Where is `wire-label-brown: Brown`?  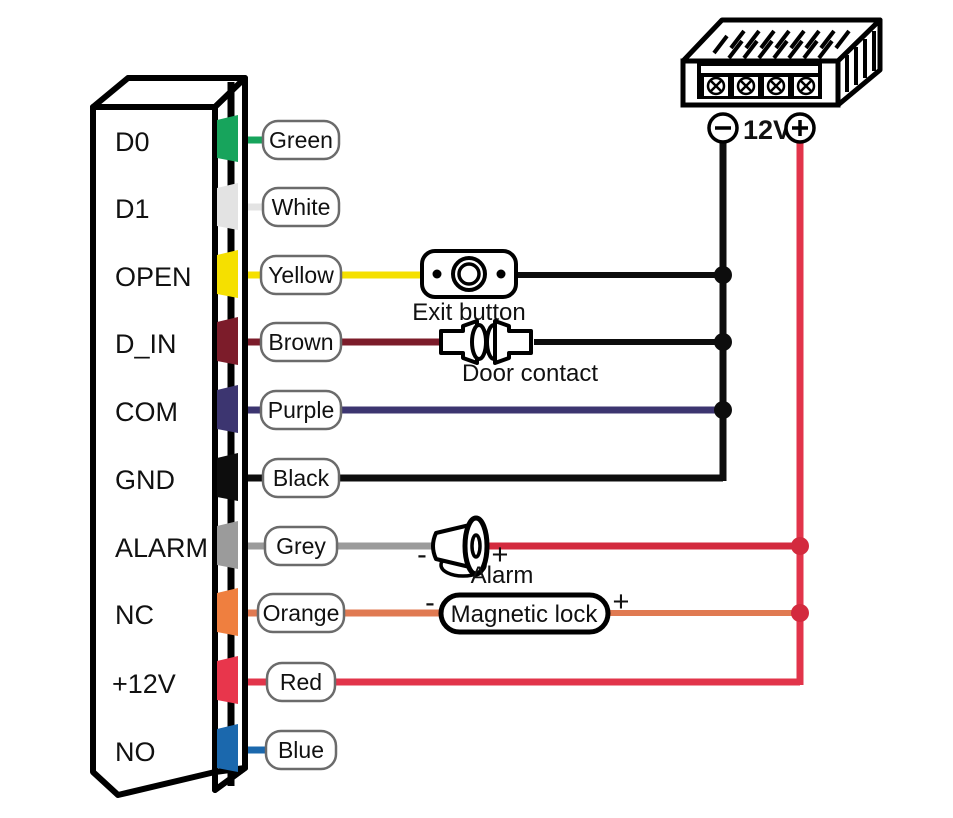 wire-label-brown: Brown is located at coordinates (301, 342).